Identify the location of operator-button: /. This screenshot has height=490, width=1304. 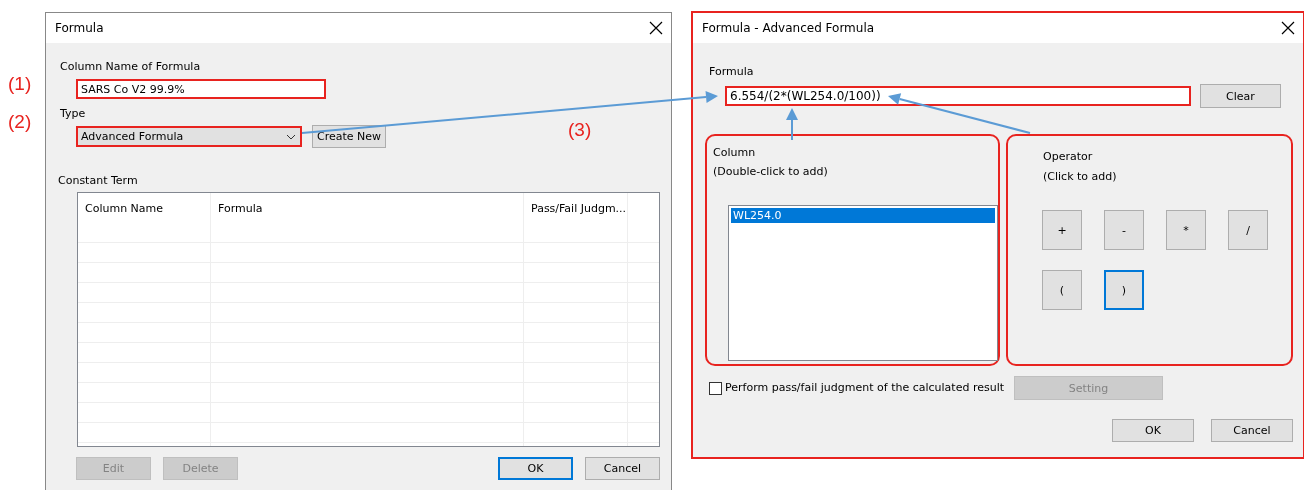
(1248, 230).